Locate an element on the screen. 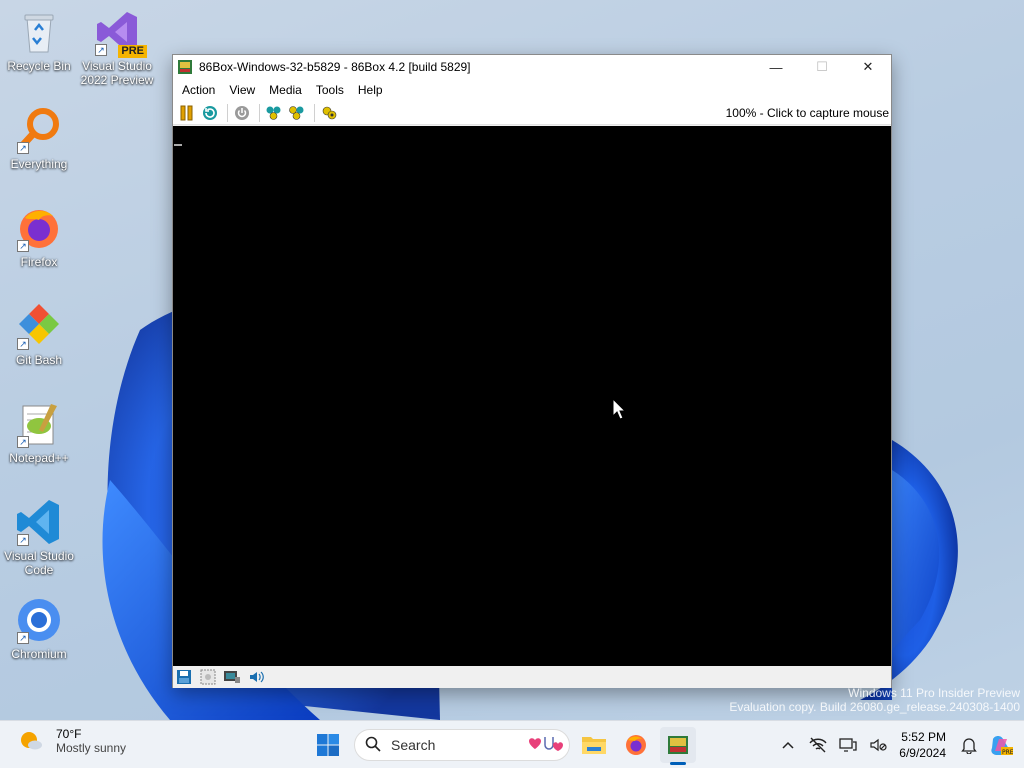 This screenshot has width=1024, height=768. floppy-icon is located at coordinates (184, 677).